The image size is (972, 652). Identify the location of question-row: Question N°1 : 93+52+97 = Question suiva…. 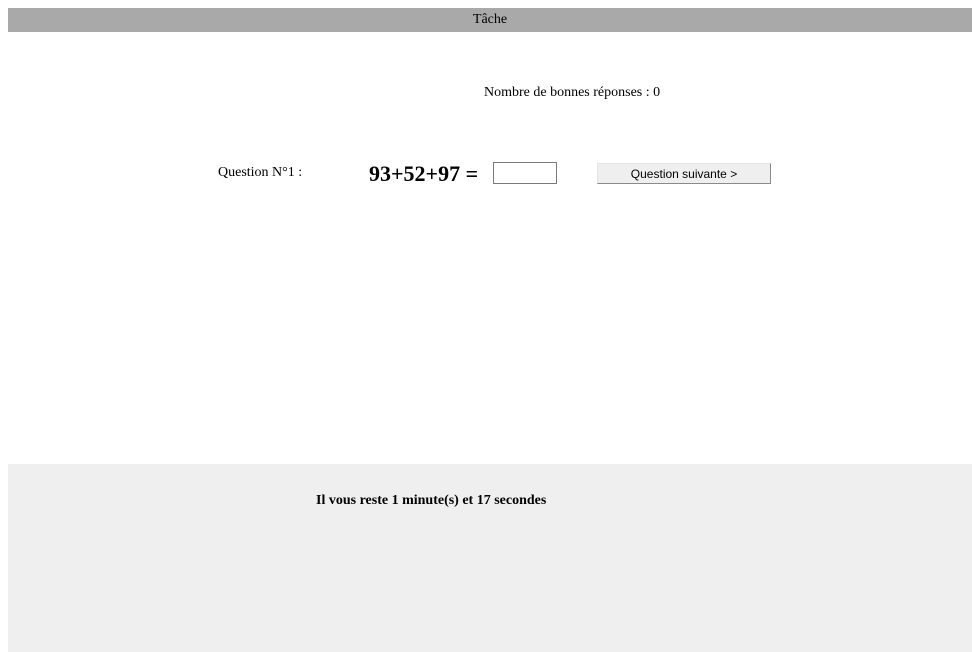
(486, 175).